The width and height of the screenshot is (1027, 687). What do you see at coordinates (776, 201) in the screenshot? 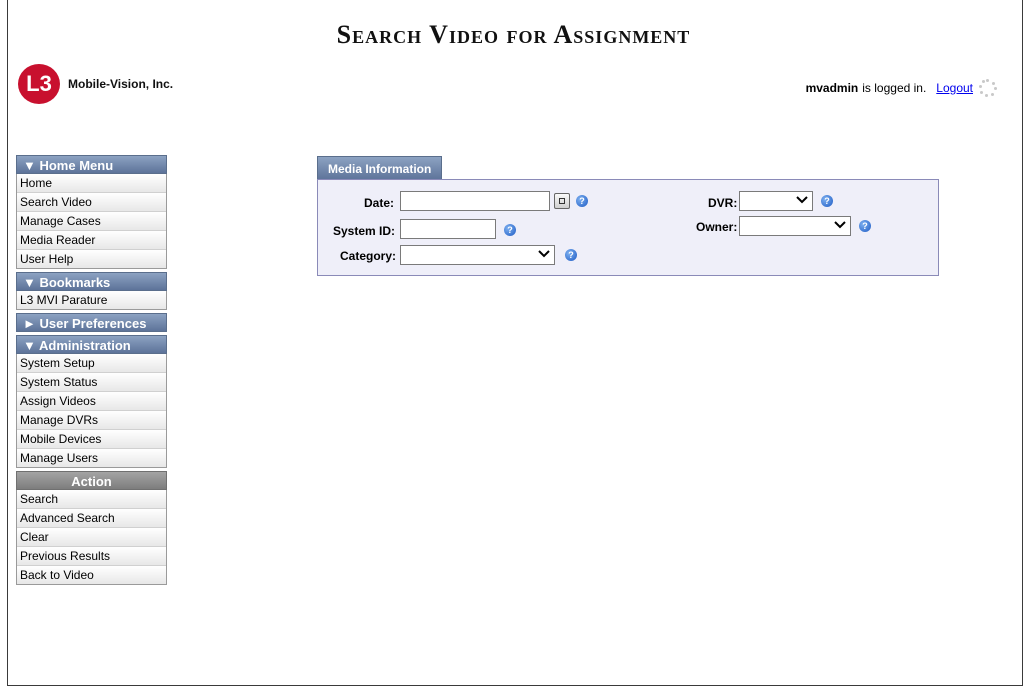
I see `dvr-select` at bounding box center [776, 201].